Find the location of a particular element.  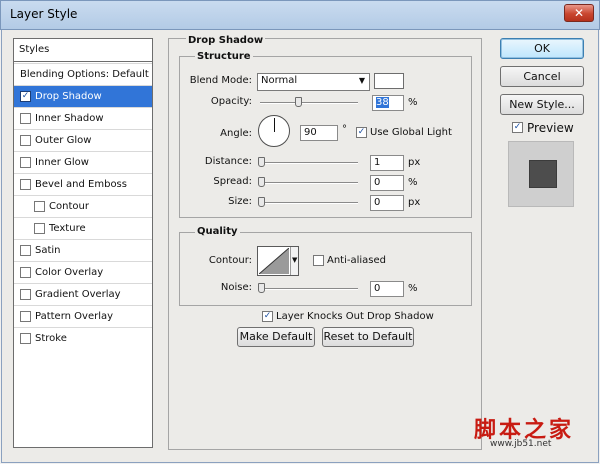

checkmark-icon: ✓ is located at coordinates (25, 96).